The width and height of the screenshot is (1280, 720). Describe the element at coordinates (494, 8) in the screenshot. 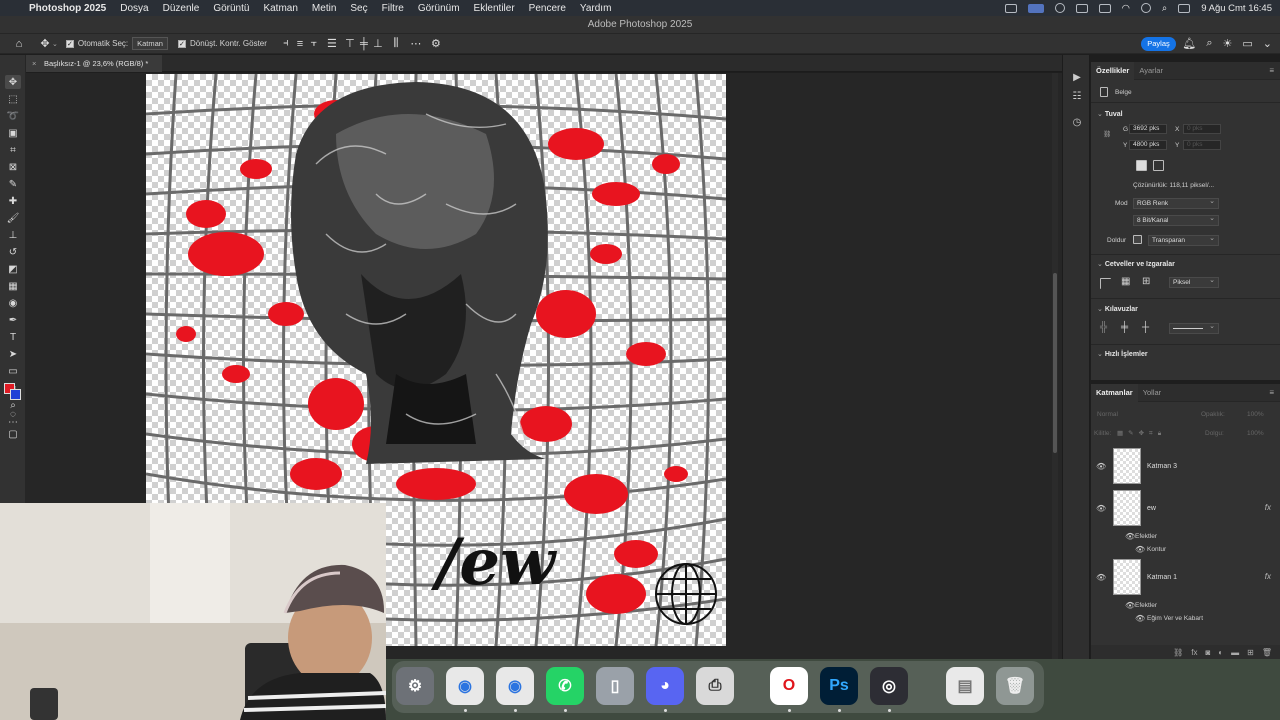

I see `menu-plugins: Eklentiler` at that location.